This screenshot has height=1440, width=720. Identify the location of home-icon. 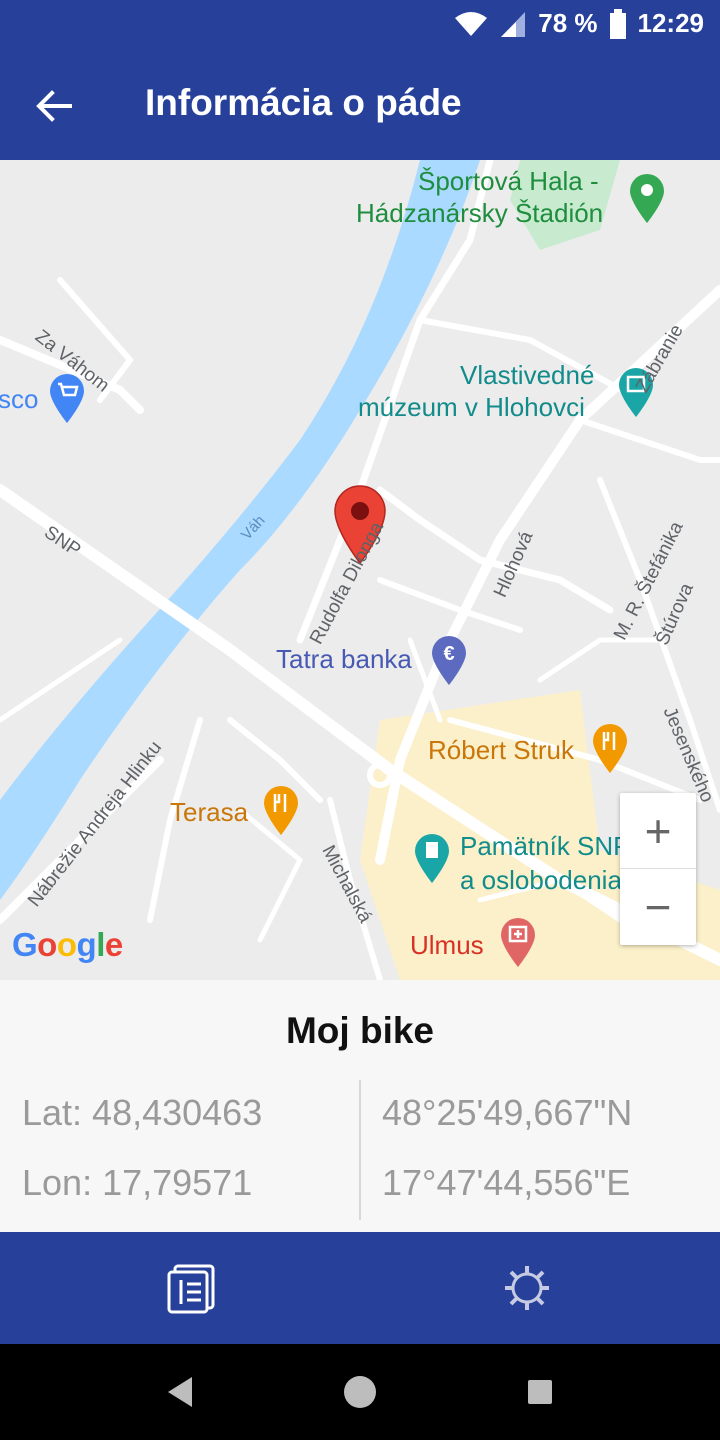
(360, 1392).